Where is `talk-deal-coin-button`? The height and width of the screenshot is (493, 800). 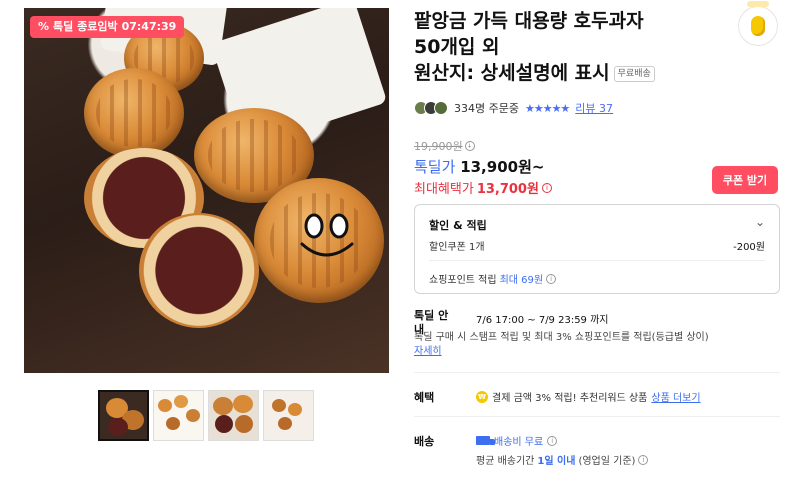
talk-deal-coin-button is located at coordinates (758, 23).